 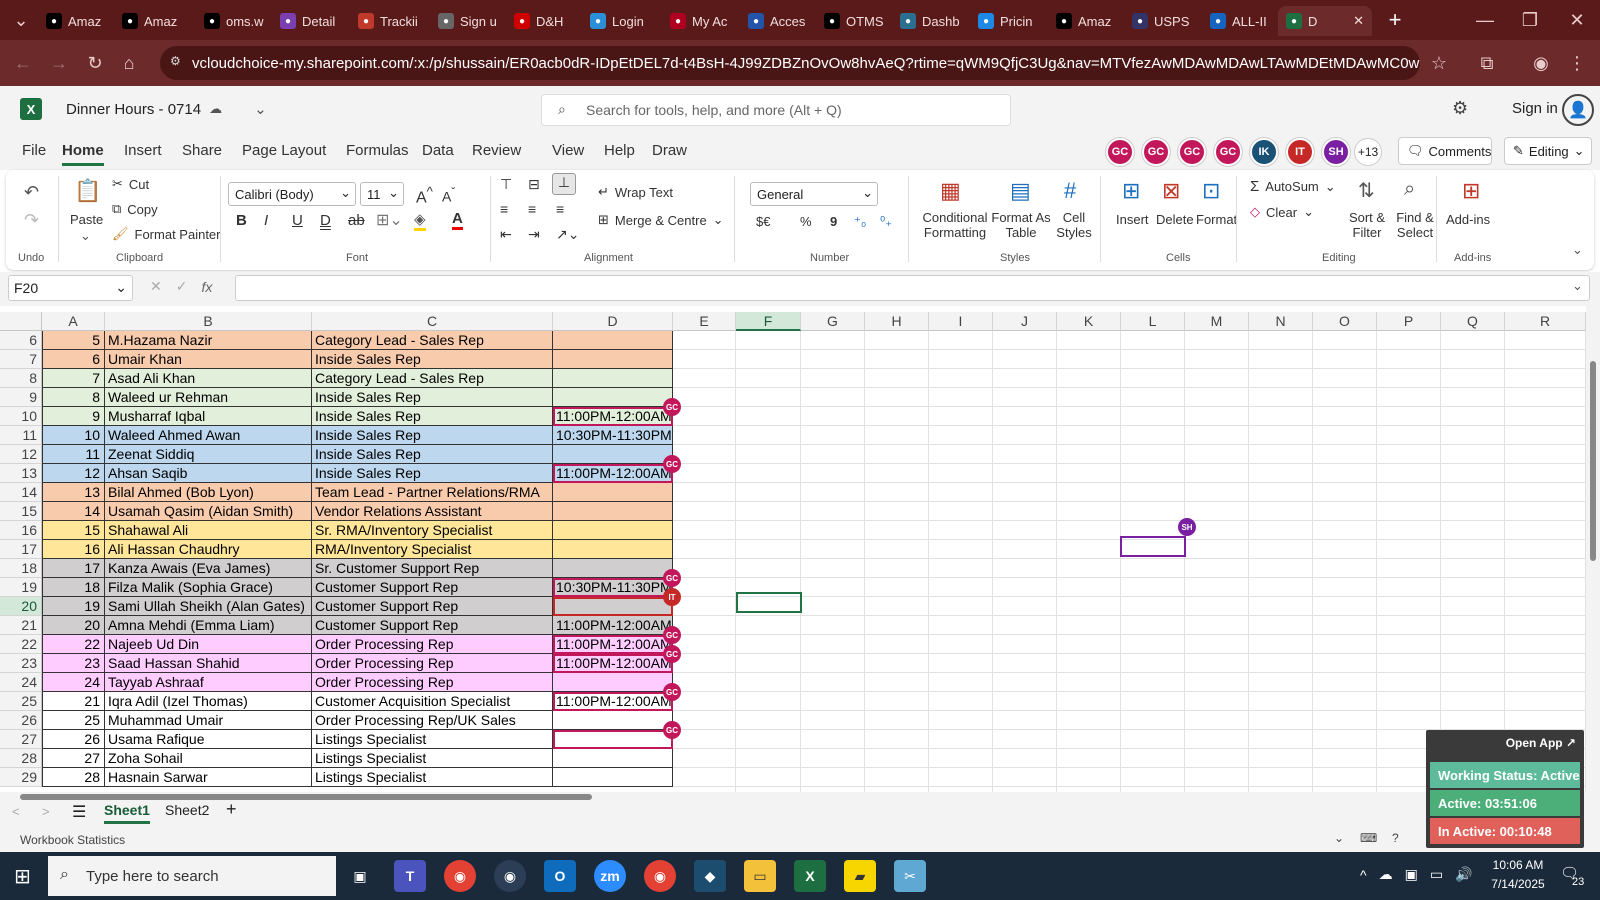 I want to click on delete-cells-button: Delete, so click(x=1175, y=219).